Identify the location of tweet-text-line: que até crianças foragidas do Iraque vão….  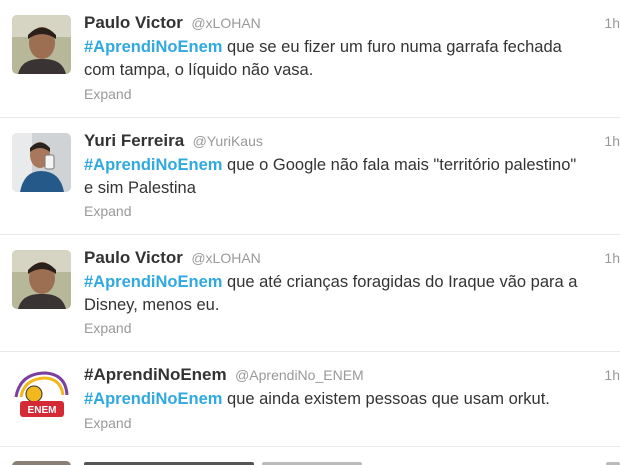
(400, 282).